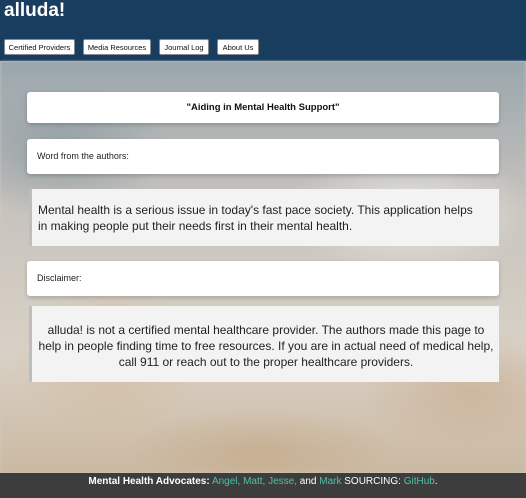 The width and height of the screenshot is (526, 498). I want to click on footer-advocates-label: Mental Health Advocates:, so click(149, 481).